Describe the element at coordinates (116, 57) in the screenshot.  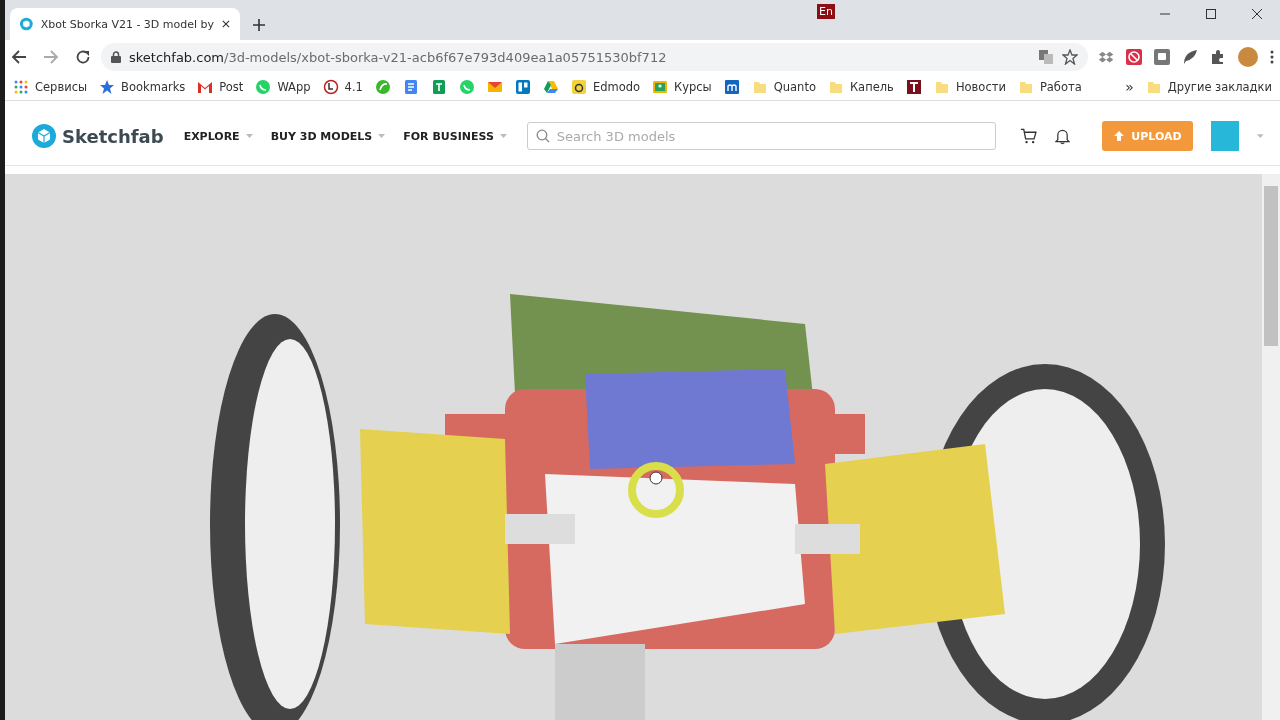
I see `lock-icon` at that location.